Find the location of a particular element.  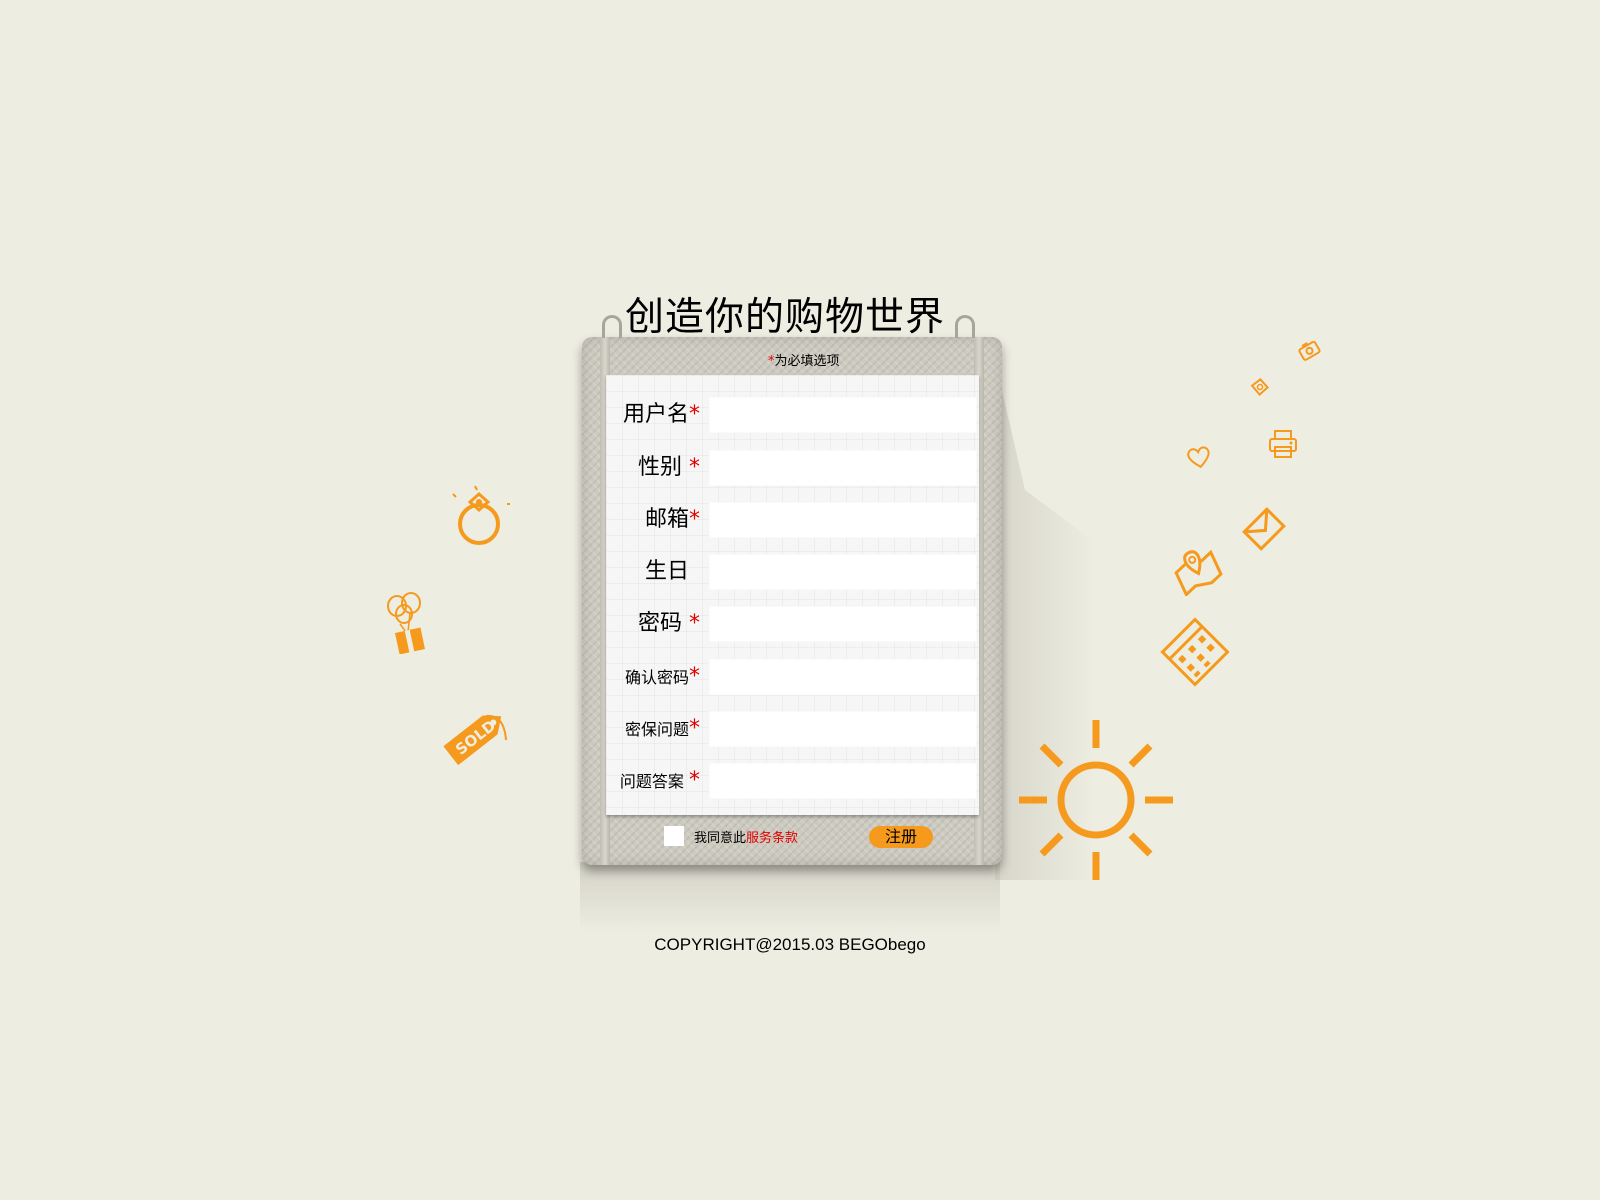

calculator-icon is located at coordinates (1195, 652).